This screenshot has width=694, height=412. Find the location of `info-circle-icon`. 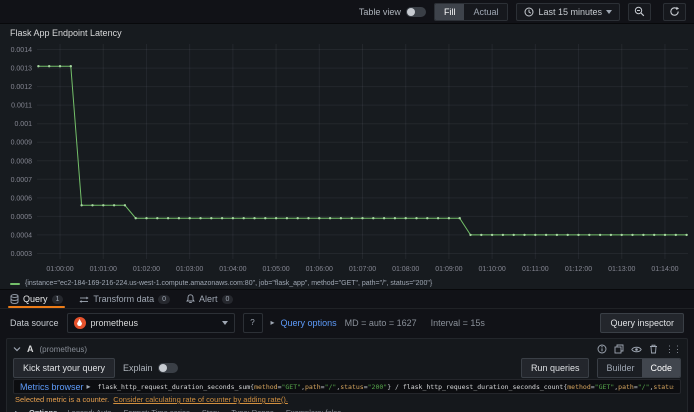

info-circle-icon is located at coordinates (602, 349).